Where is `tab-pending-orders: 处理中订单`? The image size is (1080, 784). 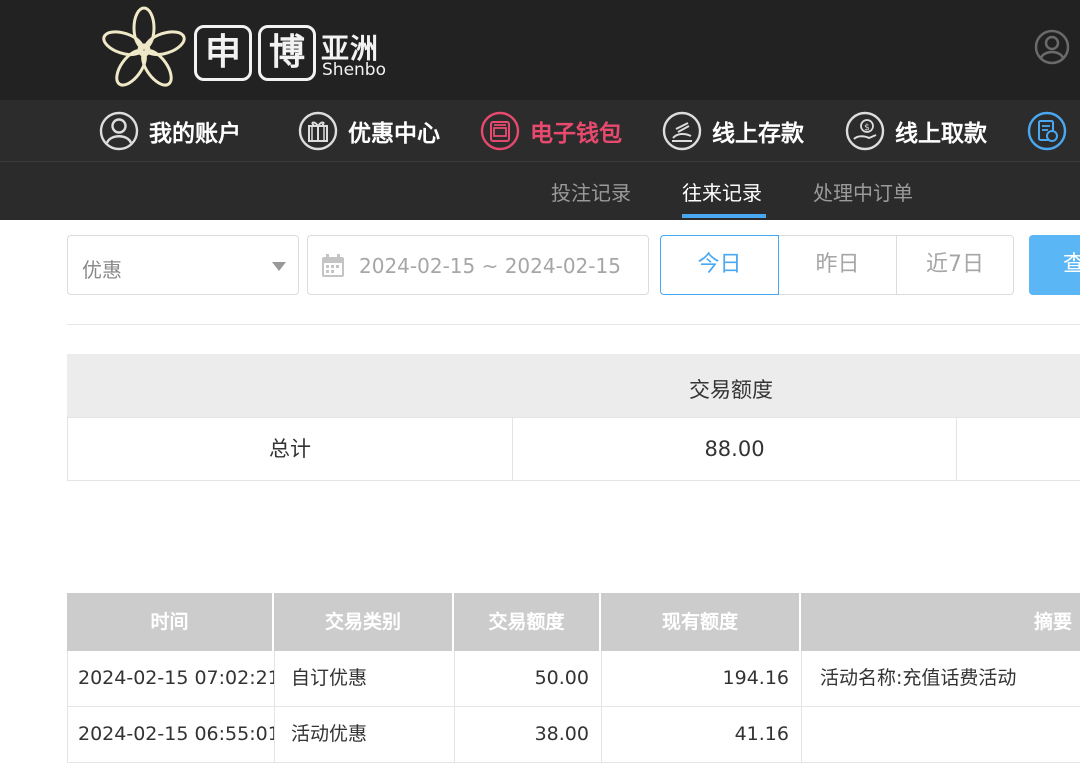 tab-pending-orders: 处理中订单 is located at coordinates (863, 191).